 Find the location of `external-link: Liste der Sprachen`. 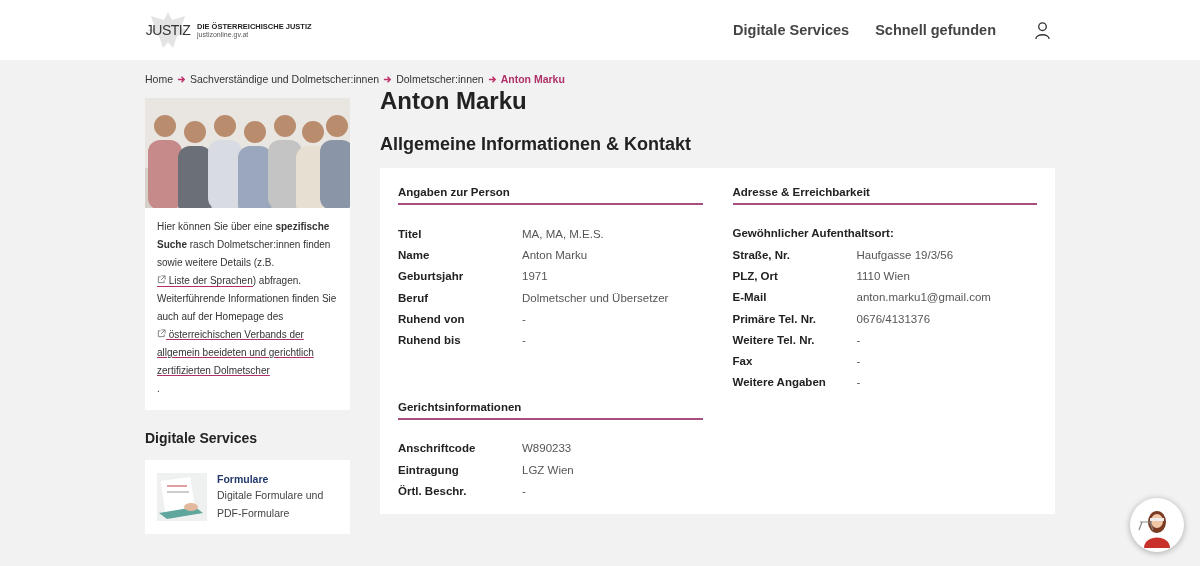

external-link: Liste der Sprachen is located at coordinates (205, 281).